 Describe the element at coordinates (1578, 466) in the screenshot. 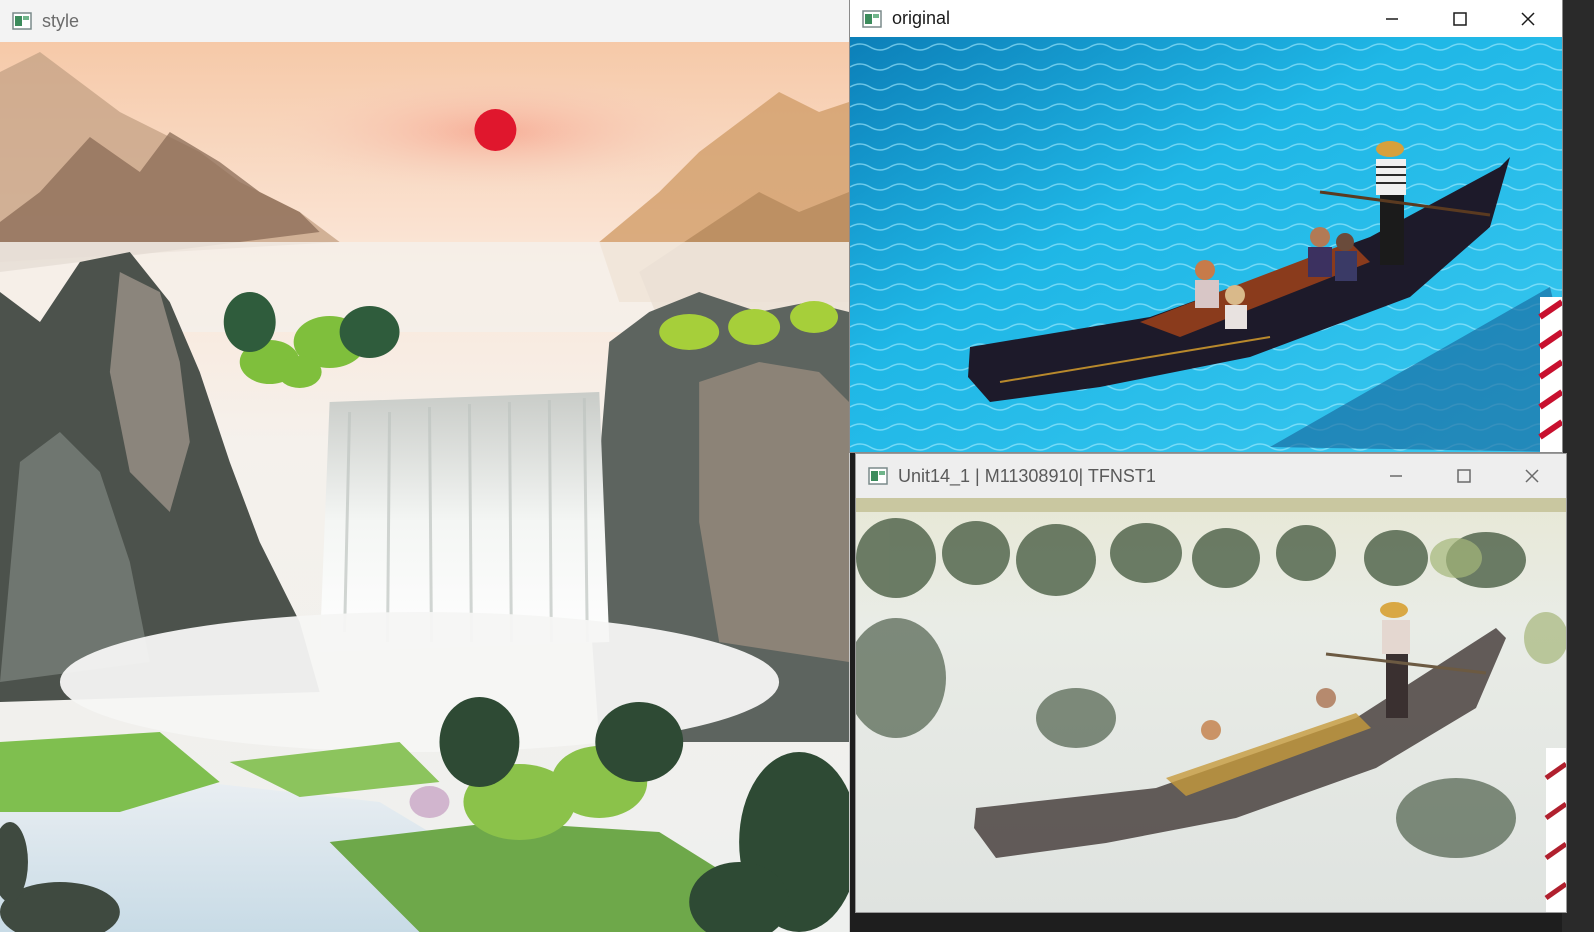

I see `desktop-background` at that location.